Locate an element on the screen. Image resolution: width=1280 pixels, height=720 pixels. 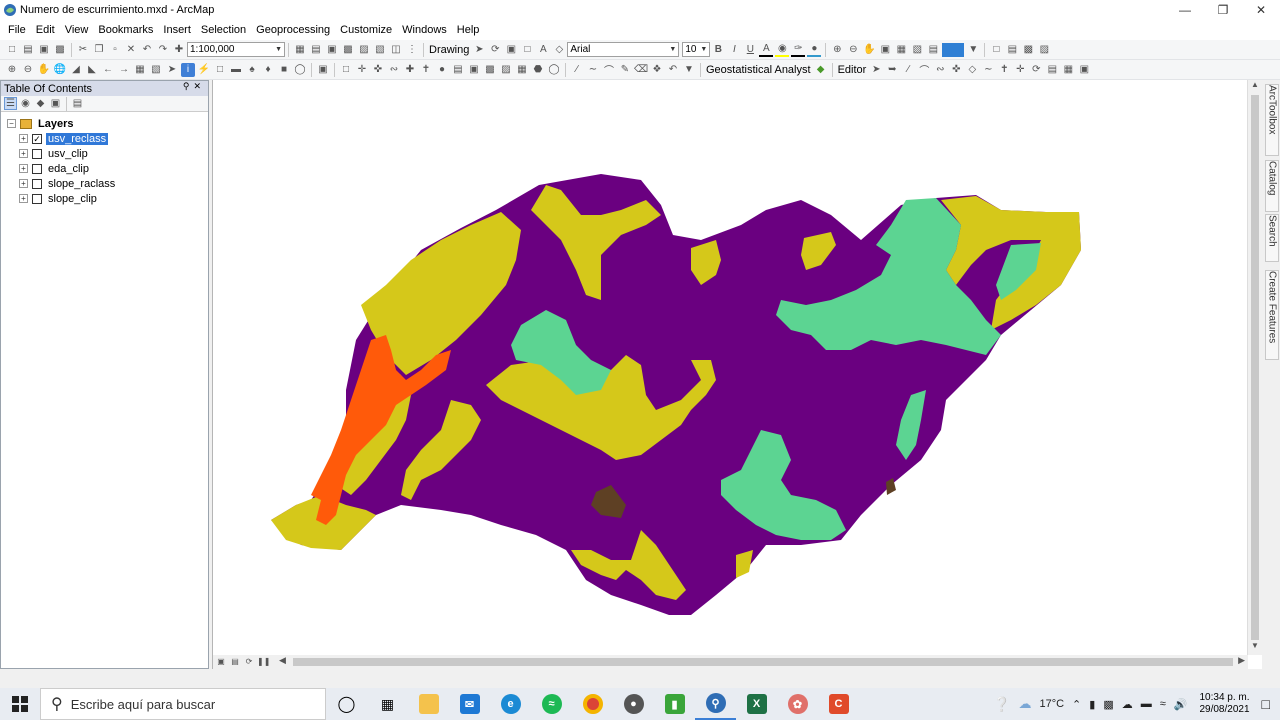
delete-icon: ✕ is located at coordinates (131, 50).